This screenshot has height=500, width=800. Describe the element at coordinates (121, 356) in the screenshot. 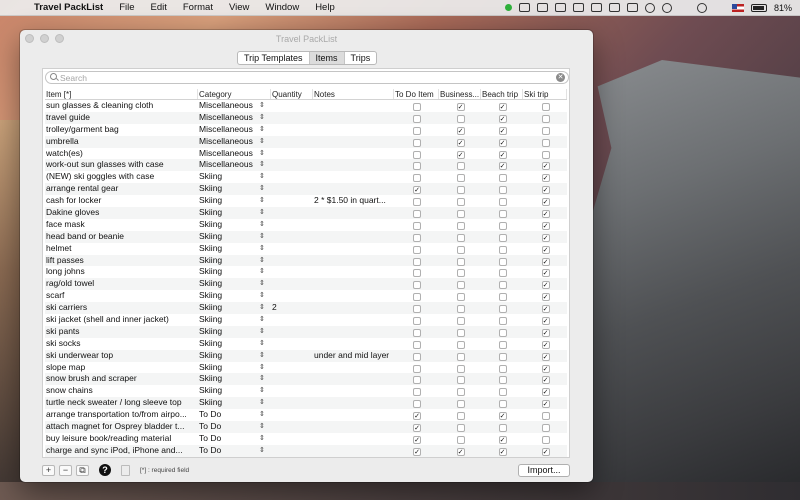

I see `item-name-cell: ski underwear top` at that location.